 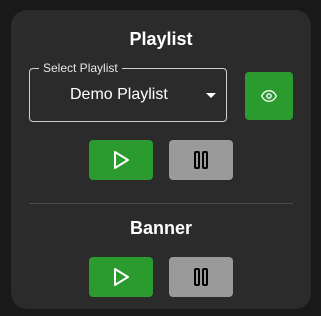 I want to click on caret-down-icon, so click(x=211, y=95).